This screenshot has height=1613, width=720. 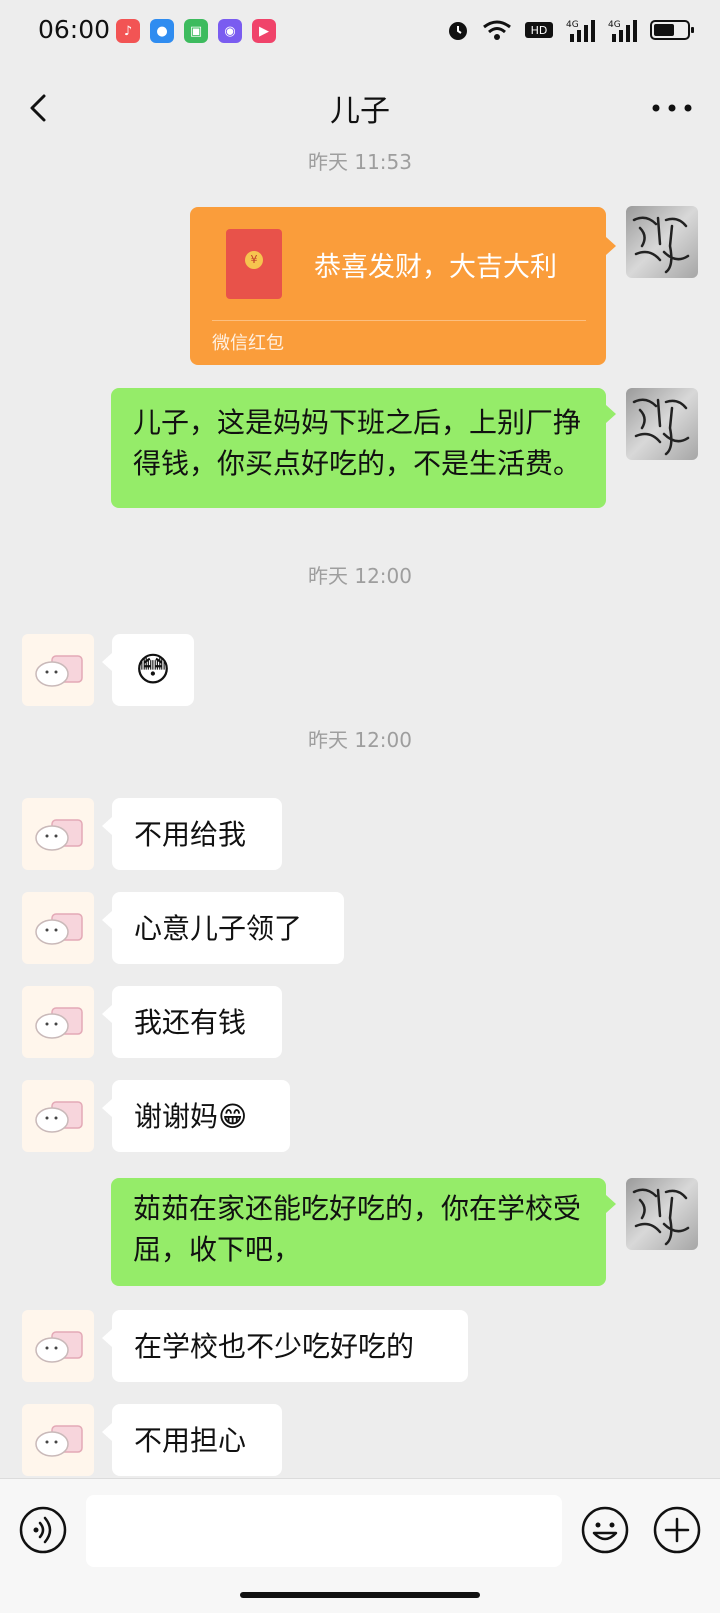 What do you see at coordinates (230, 31) in the screenshot?
I see `camera-app-icon: ◉` at bounding box center [230, 31].